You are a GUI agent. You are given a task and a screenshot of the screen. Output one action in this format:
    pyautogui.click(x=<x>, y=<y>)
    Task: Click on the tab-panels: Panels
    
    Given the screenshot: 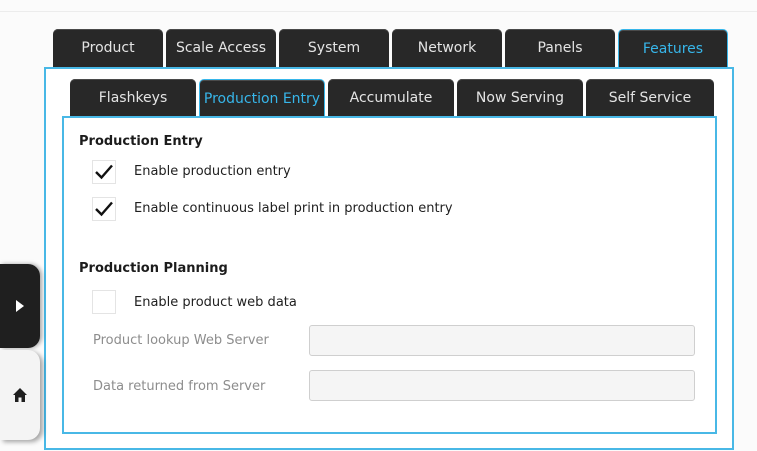 What is the action you would take?
    pyautogui.click(x=560, y=48)
    